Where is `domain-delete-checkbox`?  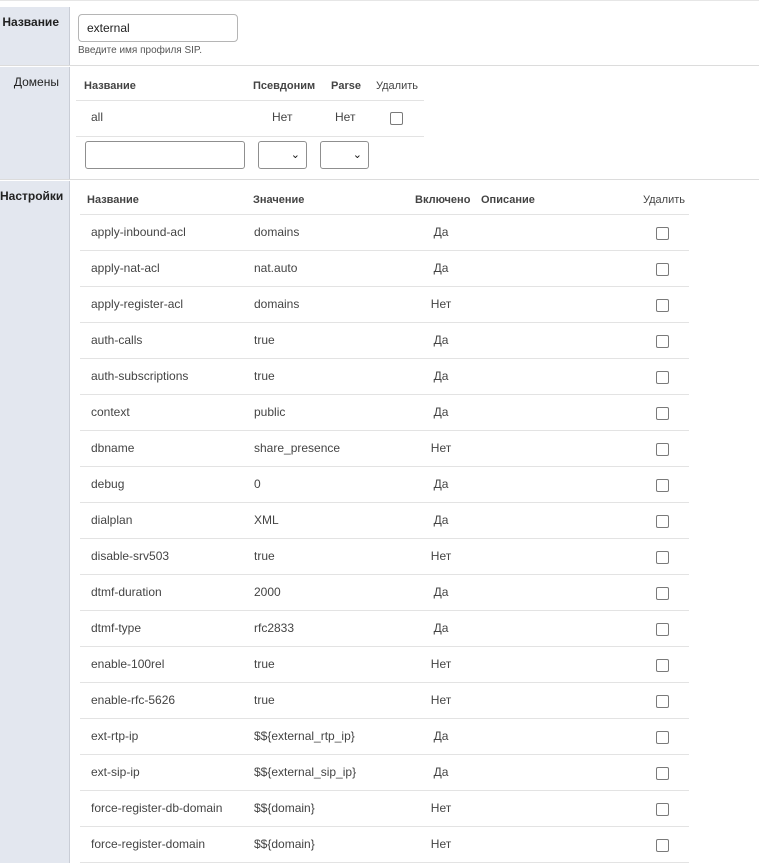 domain-delete-checkbox is located at coordinates (396, 118).